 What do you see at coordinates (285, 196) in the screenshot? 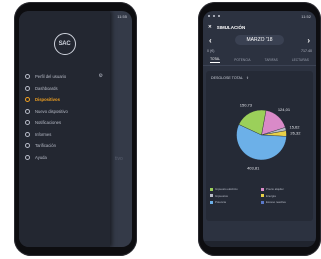
I see `legend-item: Energía` at bounding box center [285, 196].